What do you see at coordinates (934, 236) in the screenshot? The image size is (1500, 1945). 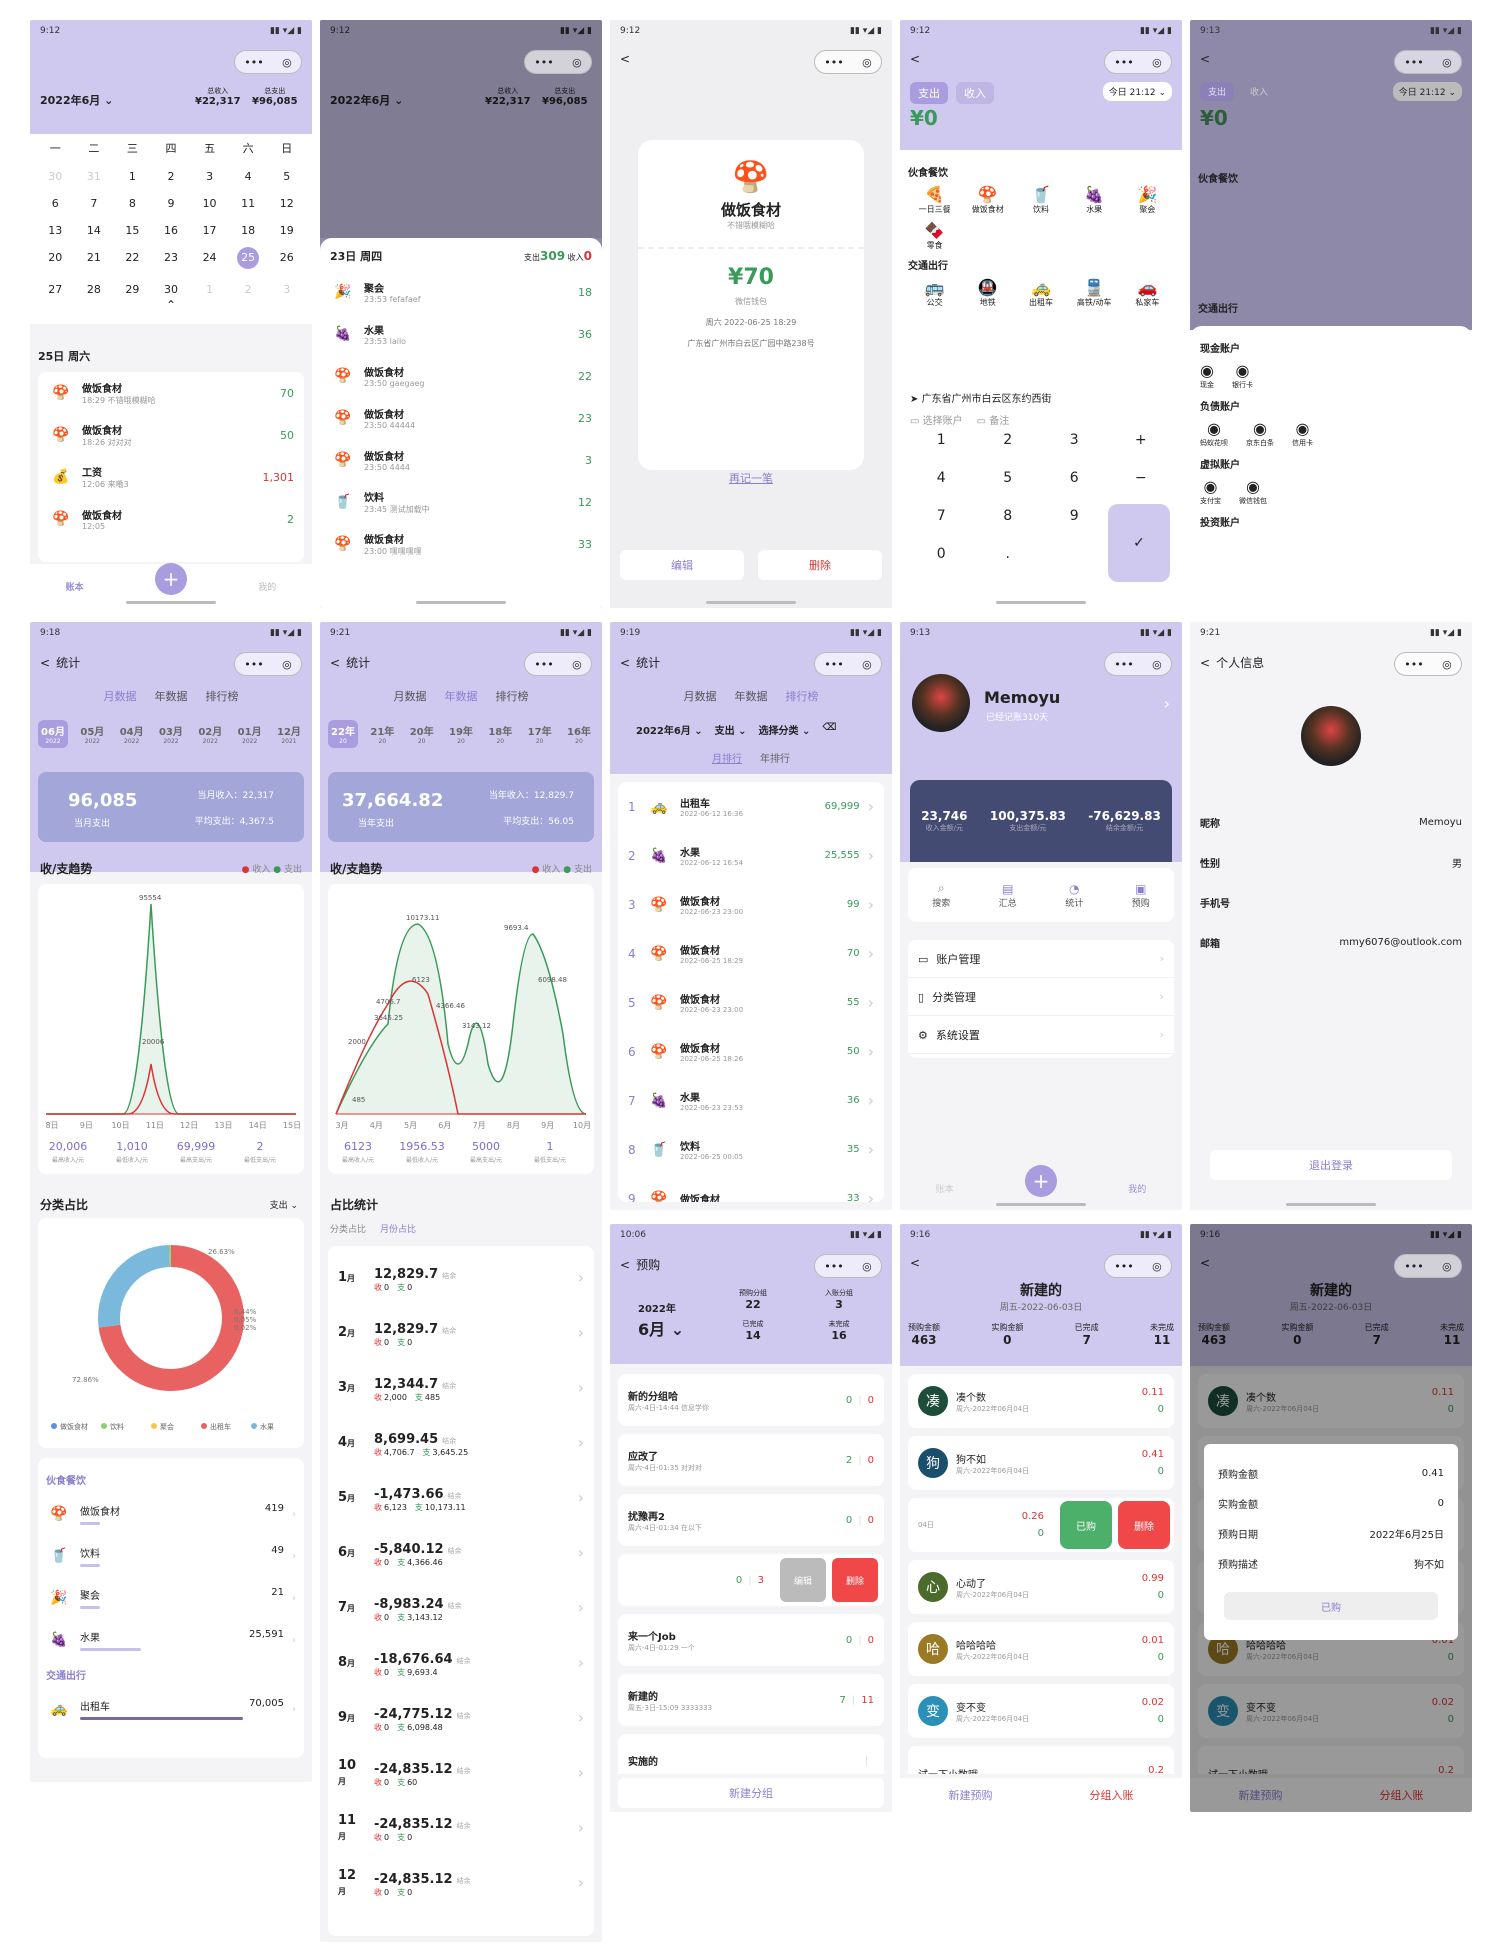 I see `category-option: 🍫 零食` at bounding box center [934, 236].